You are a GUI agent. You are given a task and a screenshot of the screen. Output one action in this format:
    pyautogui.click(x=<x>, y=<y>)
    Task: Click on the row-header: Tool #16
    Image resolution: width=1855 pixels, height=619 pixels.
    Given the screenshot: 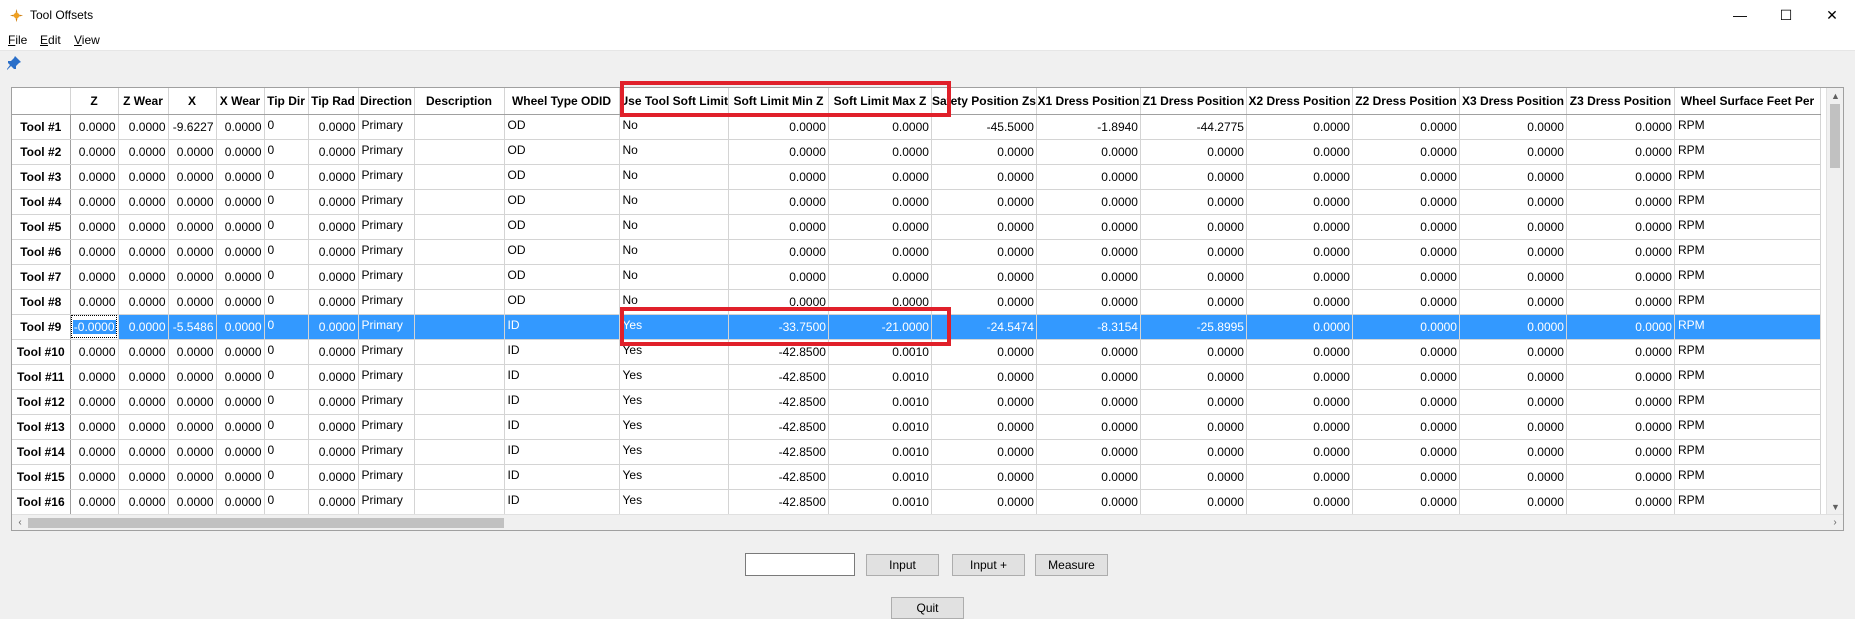 What is the action you would take?
    pyautogui.click(x=41, y=502)
    